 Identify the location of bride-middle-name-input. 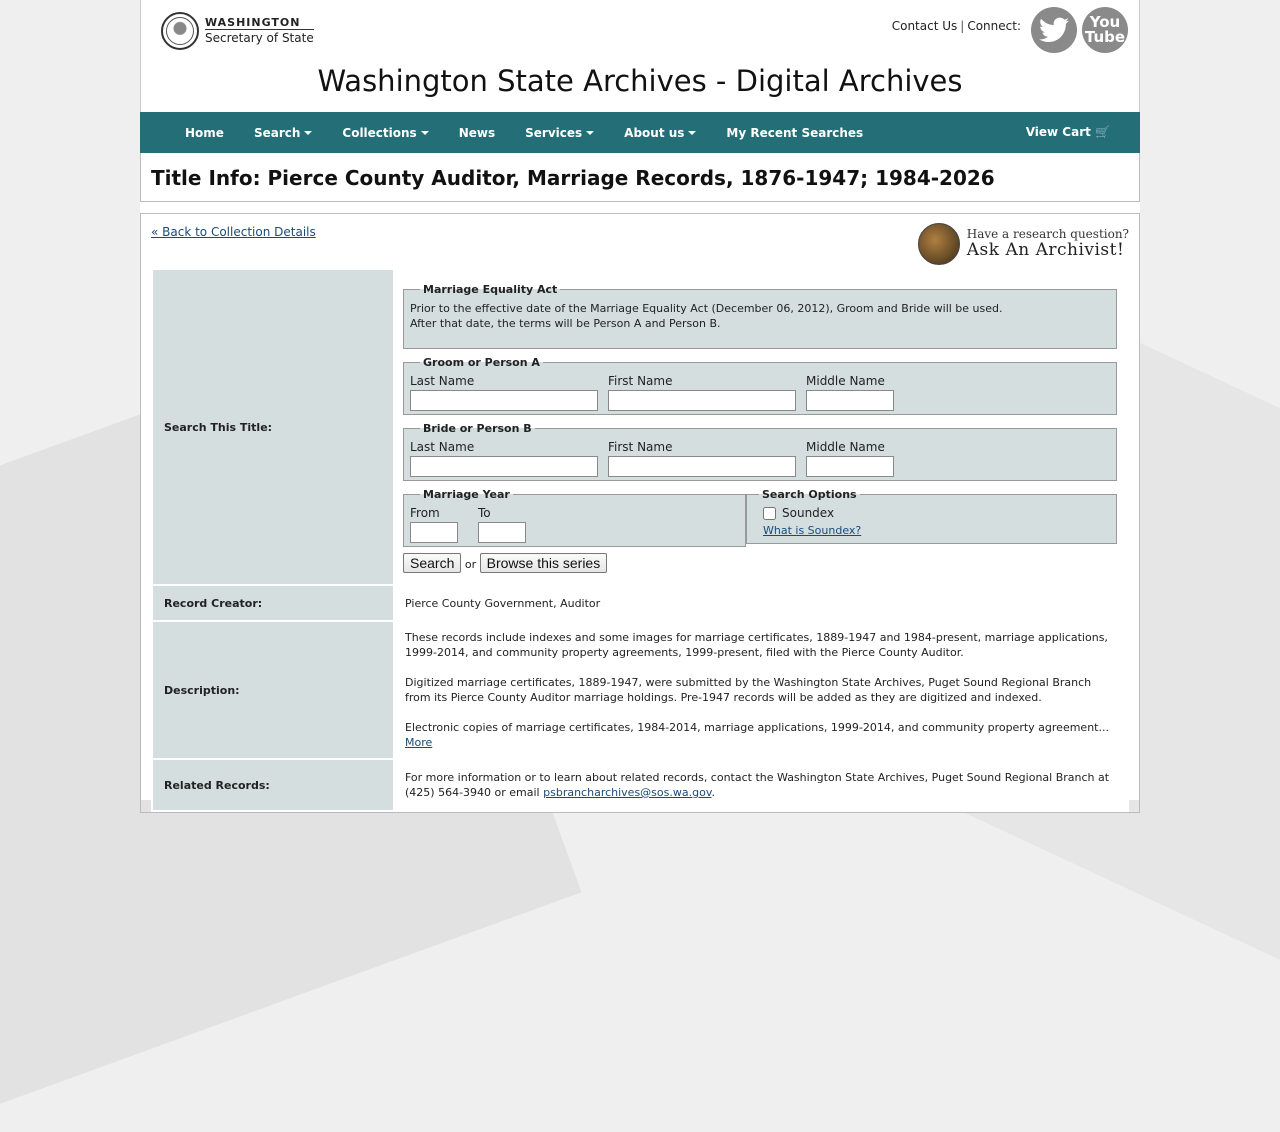
(850, 466).